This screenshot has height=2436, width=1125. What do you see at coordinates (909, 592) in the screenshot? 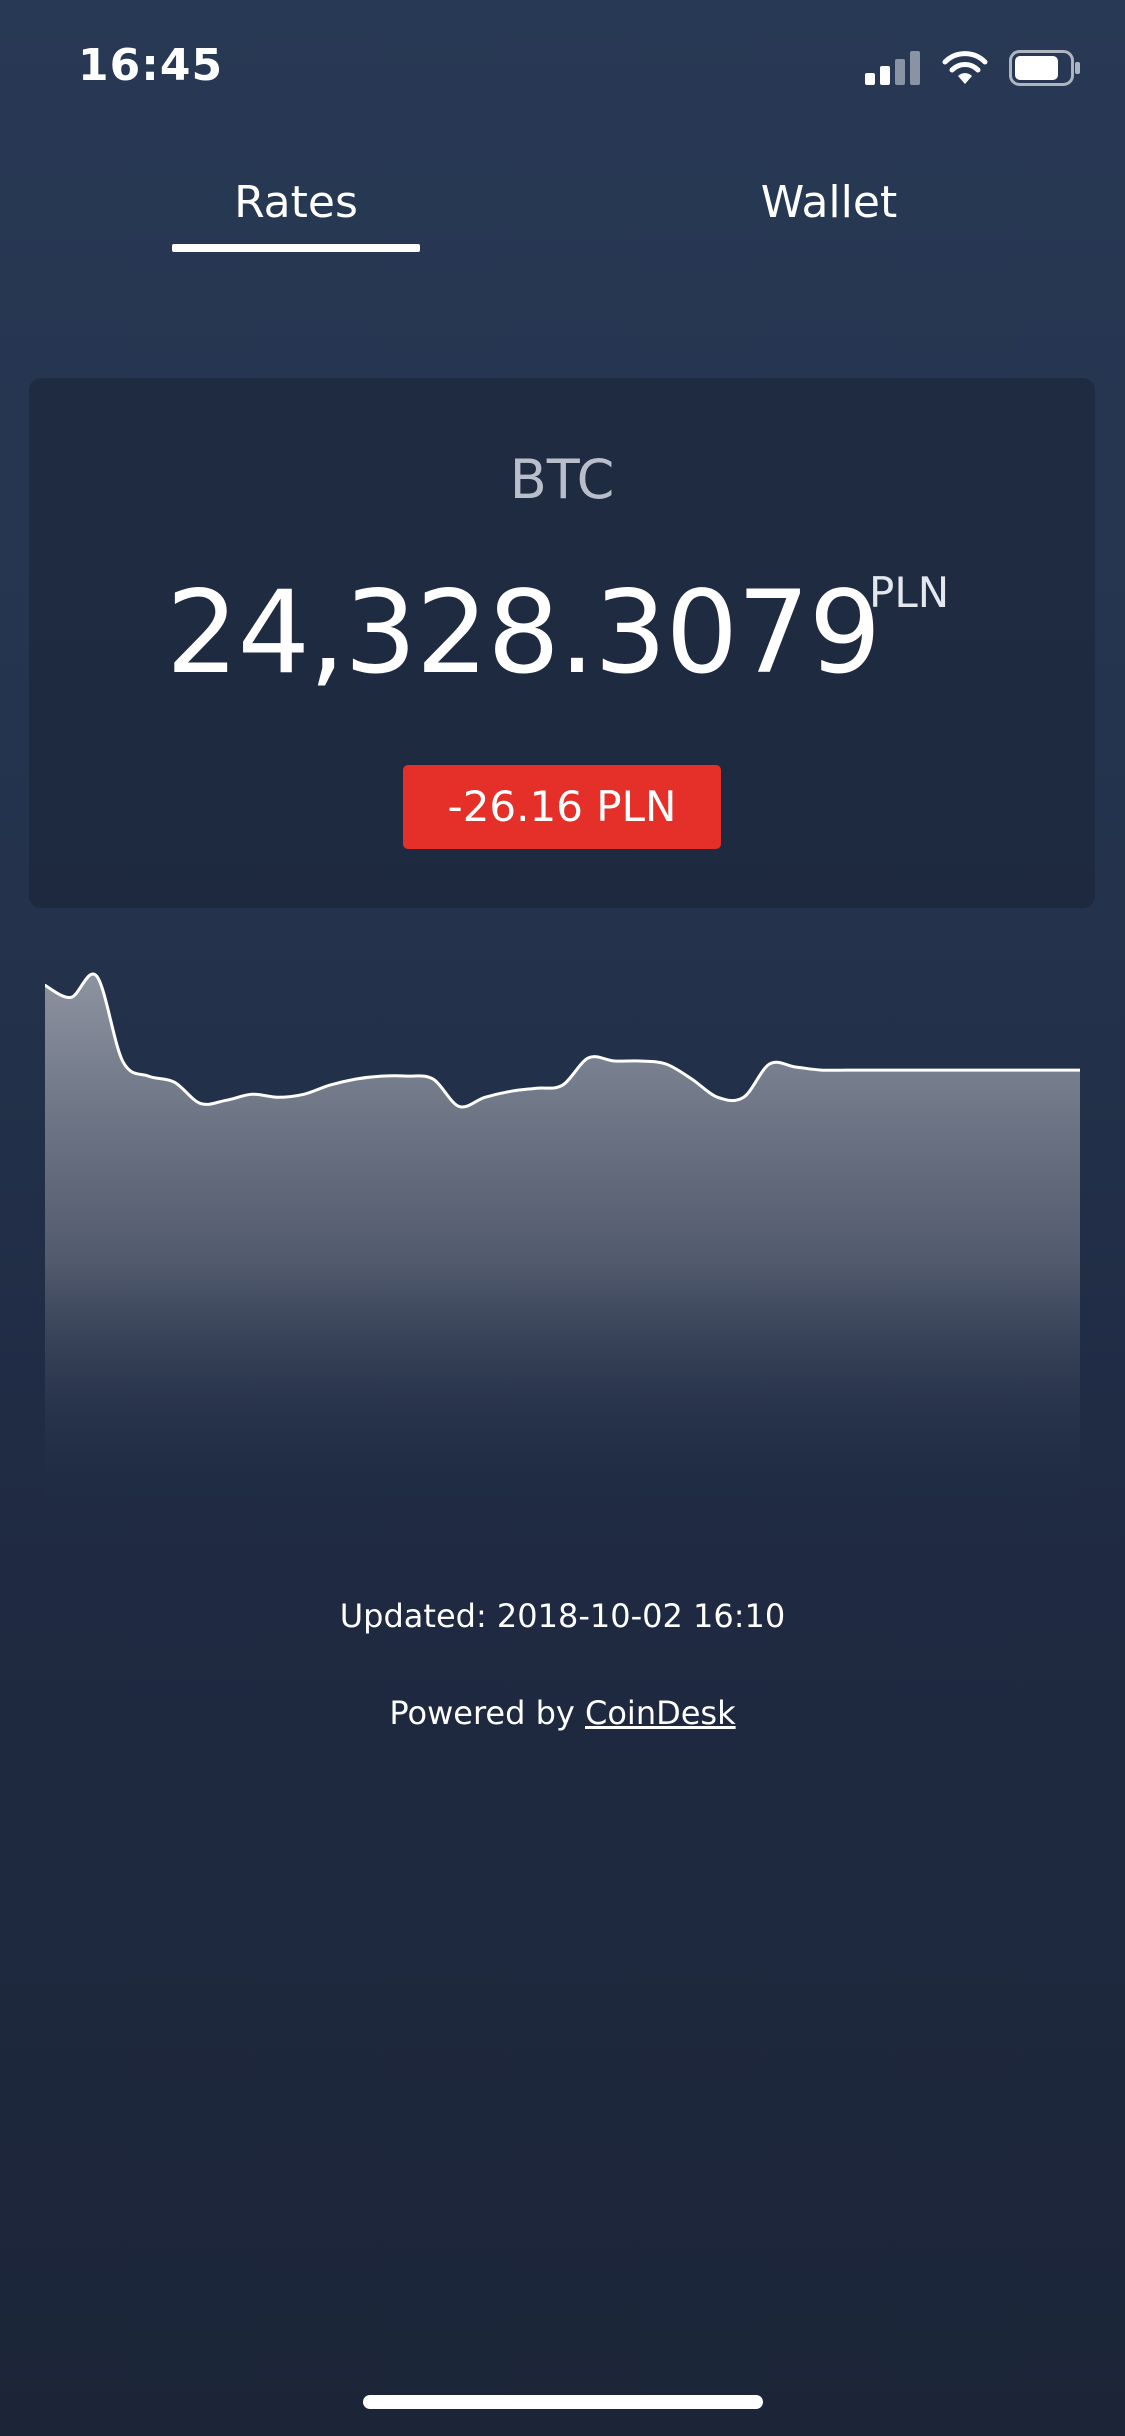
I see `price-currency: PLN` at bounding box center [909, 592].